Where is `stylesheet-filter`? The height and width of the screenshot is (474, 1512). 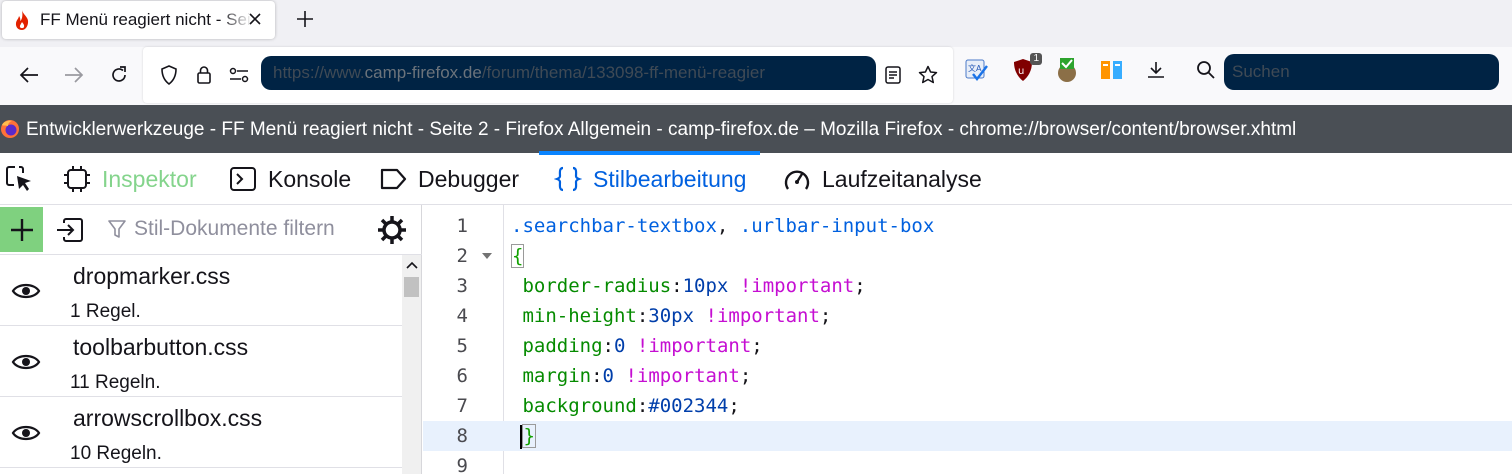
stylesheet-filter is located at coordinates (236, 229).